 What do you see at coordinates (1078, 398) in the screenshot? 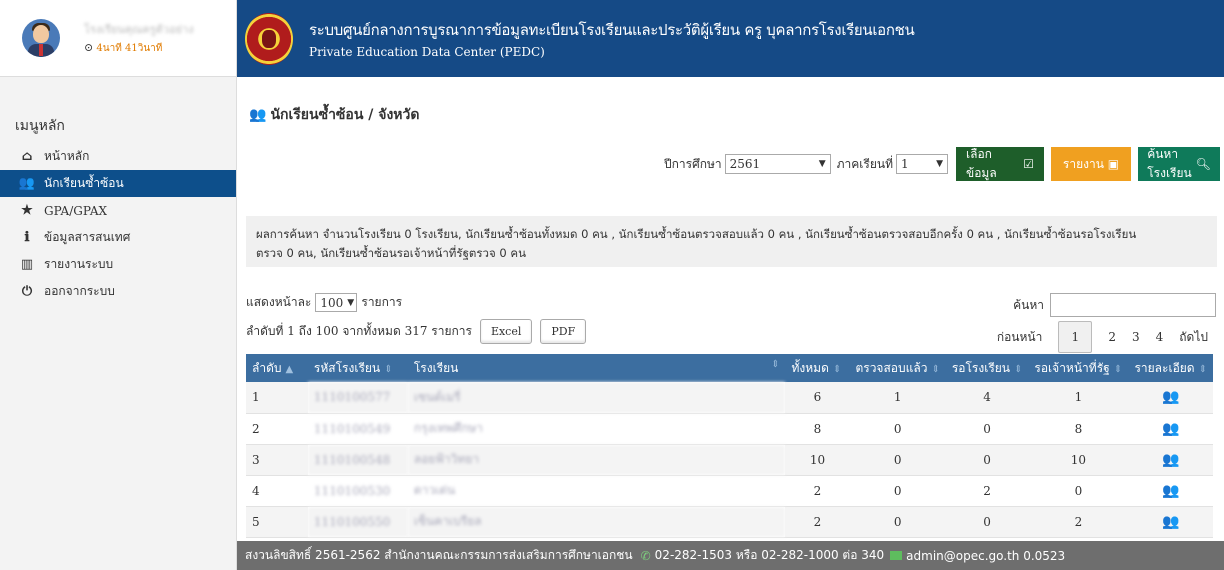
I see `cell-wait-gov: 1` at bounding box center [1078, 398].